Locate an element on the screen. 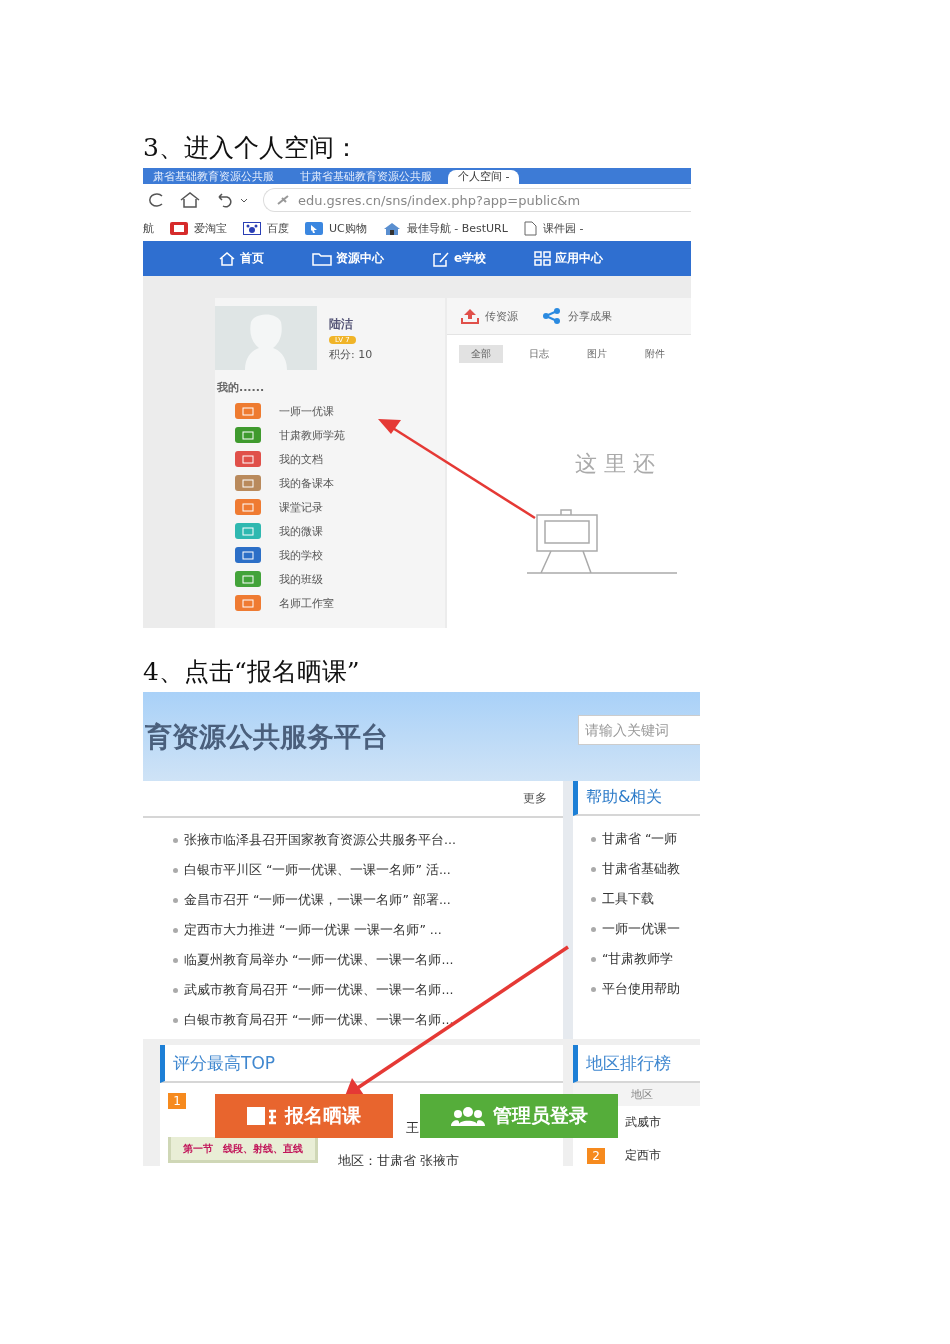 Image resolution: width=950 pixels, height=1344 pixels. page-icon is located at coordinates (530, 228).